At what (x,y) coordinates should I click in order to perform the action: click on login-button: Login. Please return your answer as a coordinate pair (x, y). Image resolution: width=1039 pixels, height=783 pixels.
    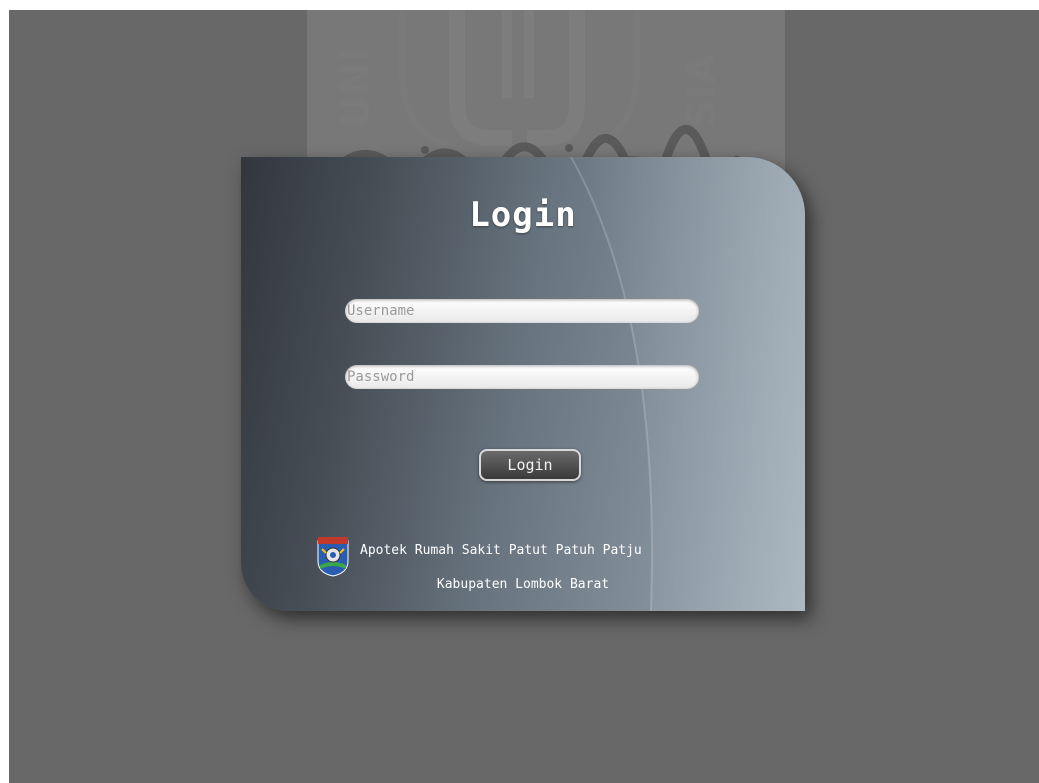
    Looking at the image, I should click on (530, 465).